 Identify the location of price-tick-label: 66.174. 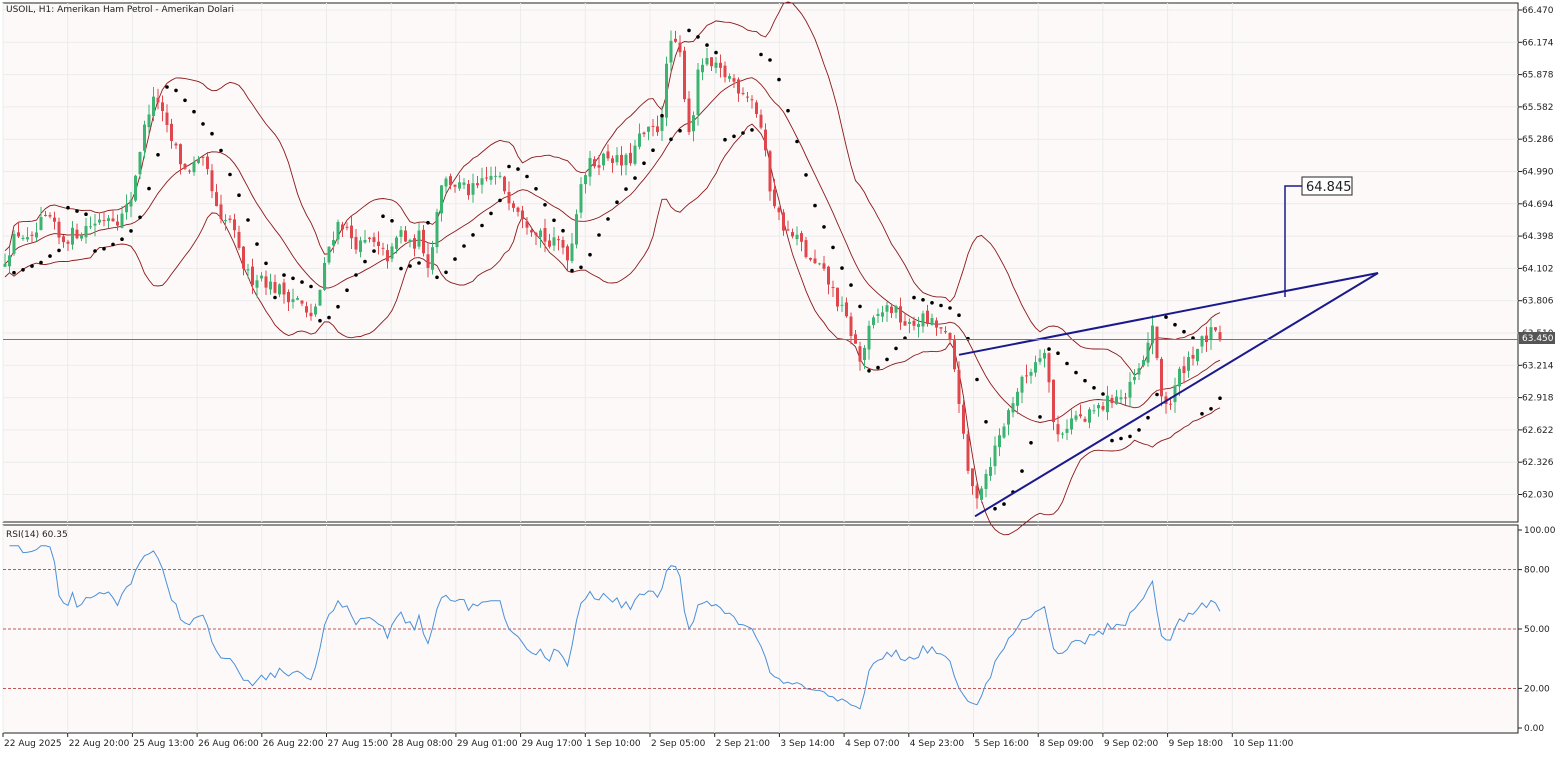
(1538, 43).